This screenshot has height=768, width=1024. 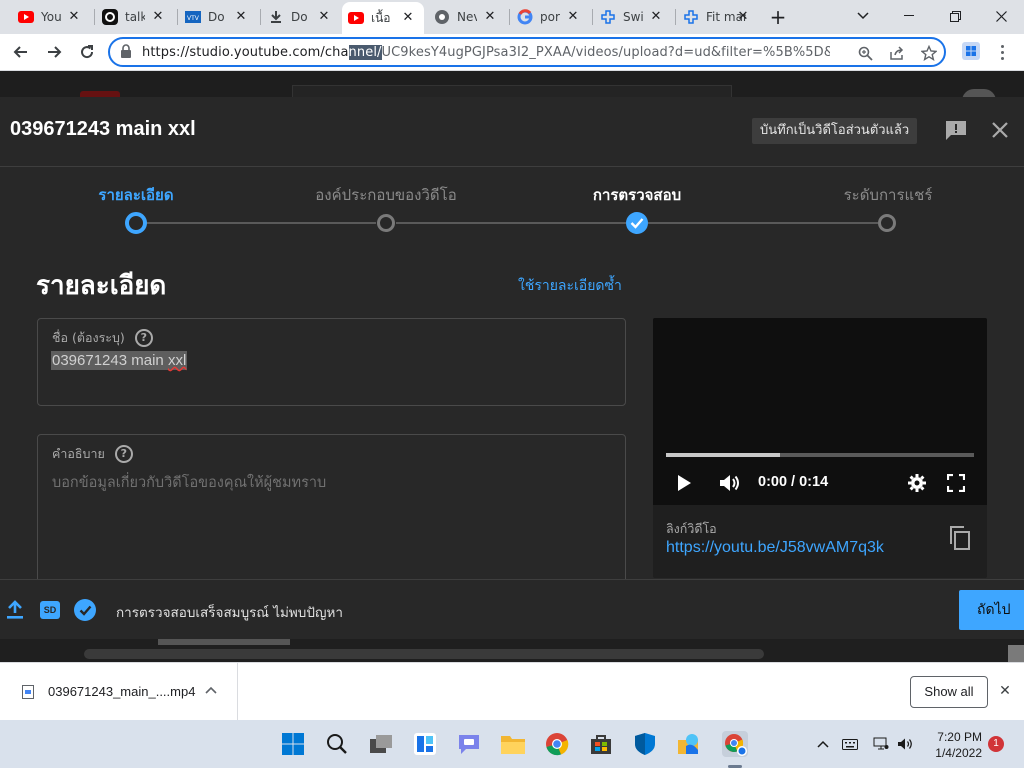 I want to click on step-details-dot, so click(x=136, y=223).